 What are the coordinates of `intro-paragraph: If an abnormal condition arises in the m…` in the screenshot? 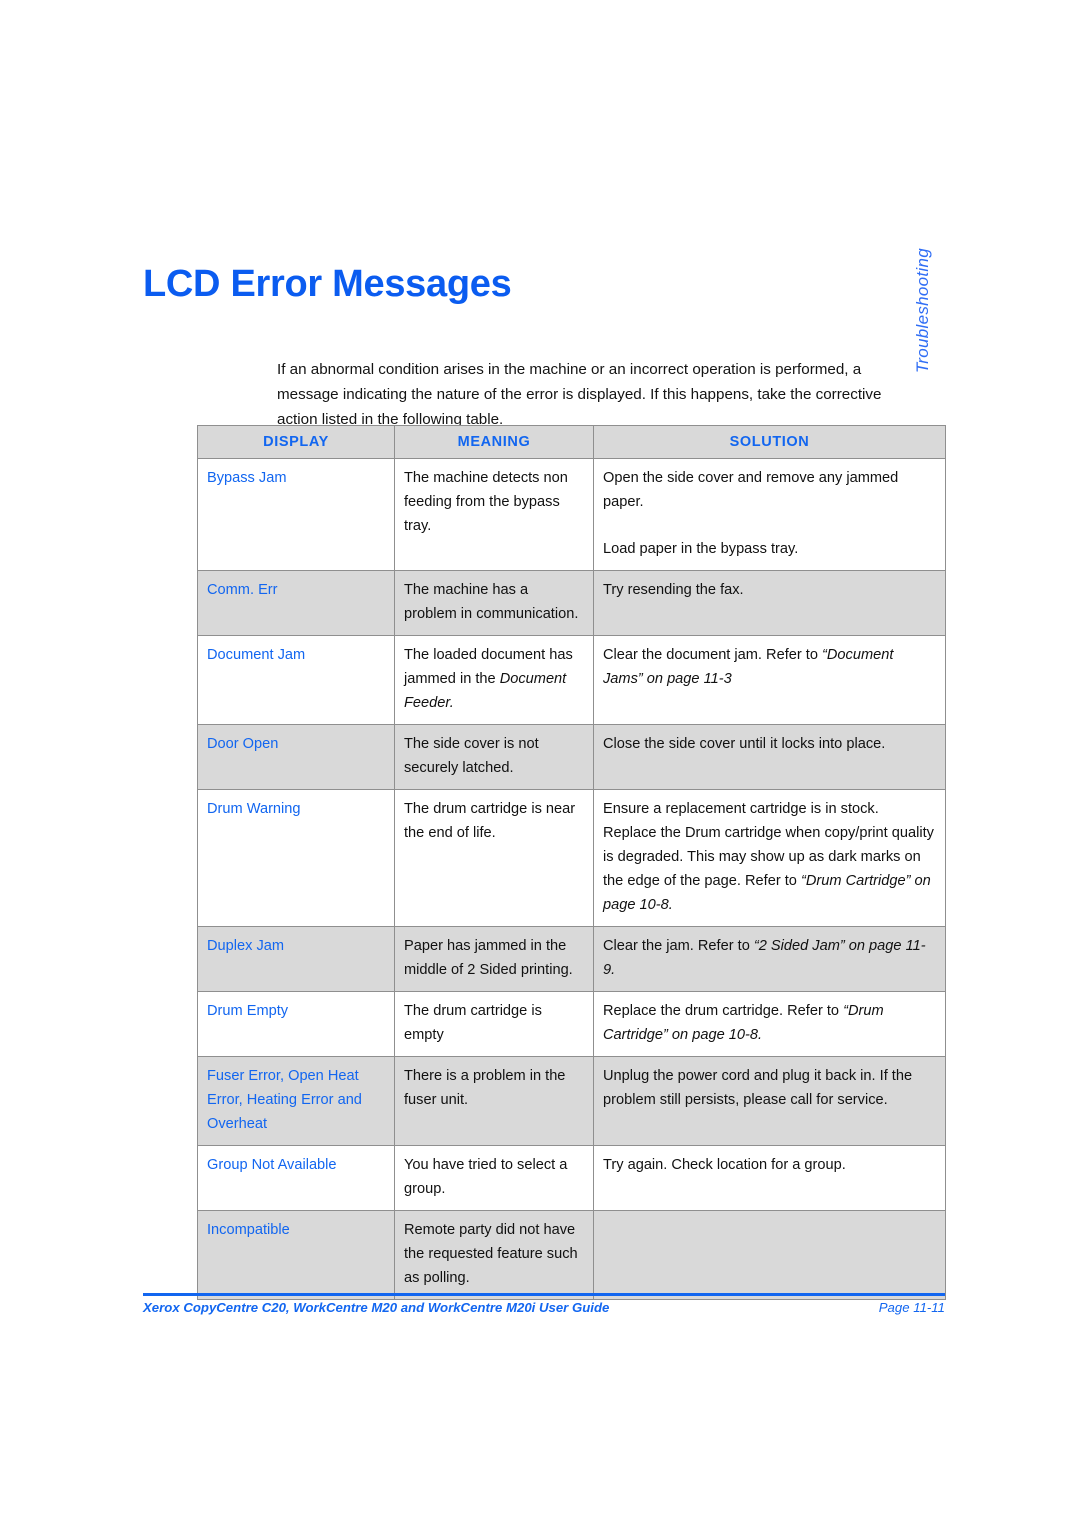 It's located at (579, 395).